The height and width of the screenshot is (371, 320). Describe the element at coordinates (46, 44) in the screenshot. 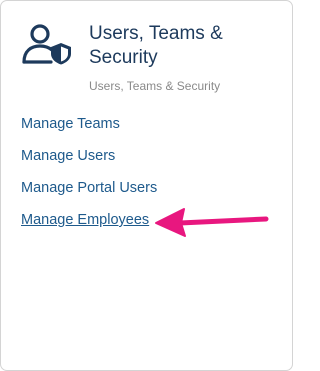

I see `user-shield-icon` at that location.